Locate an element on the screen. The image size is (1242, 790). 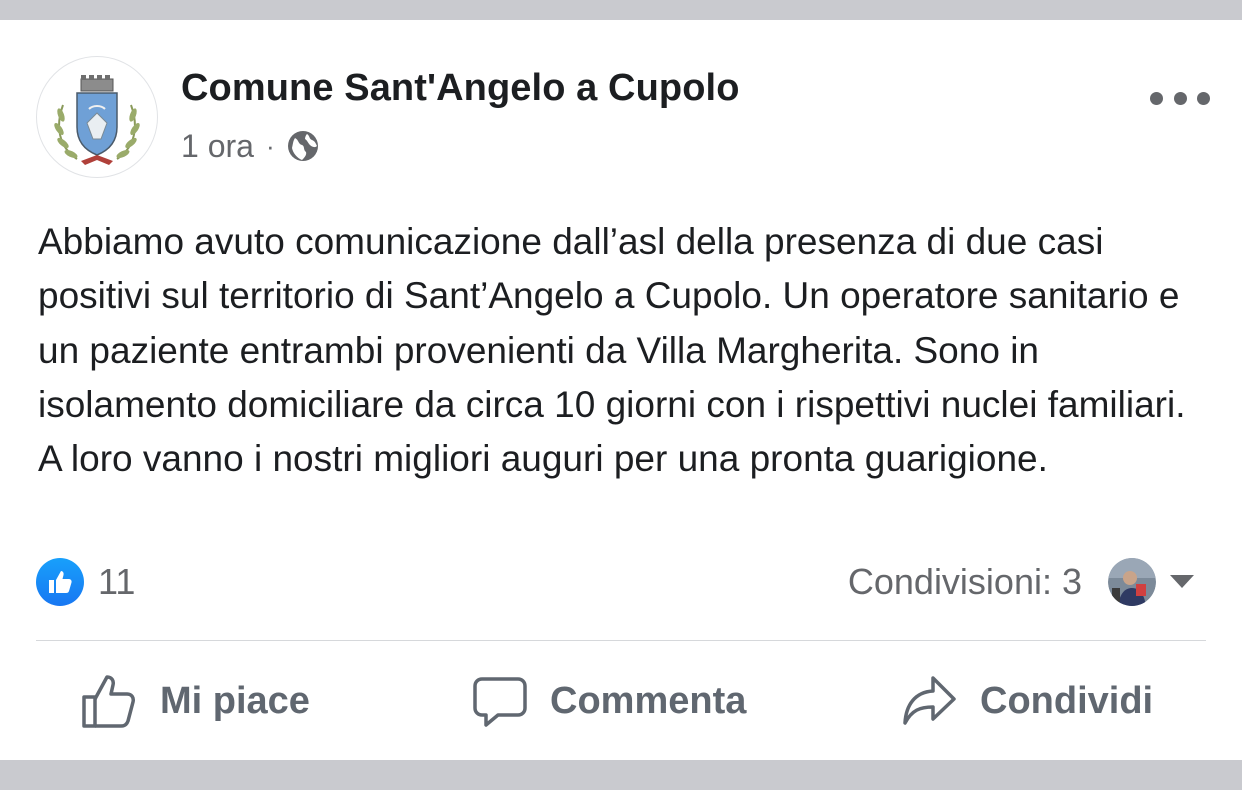
more-options-button is located at coordinates (1180, 98).